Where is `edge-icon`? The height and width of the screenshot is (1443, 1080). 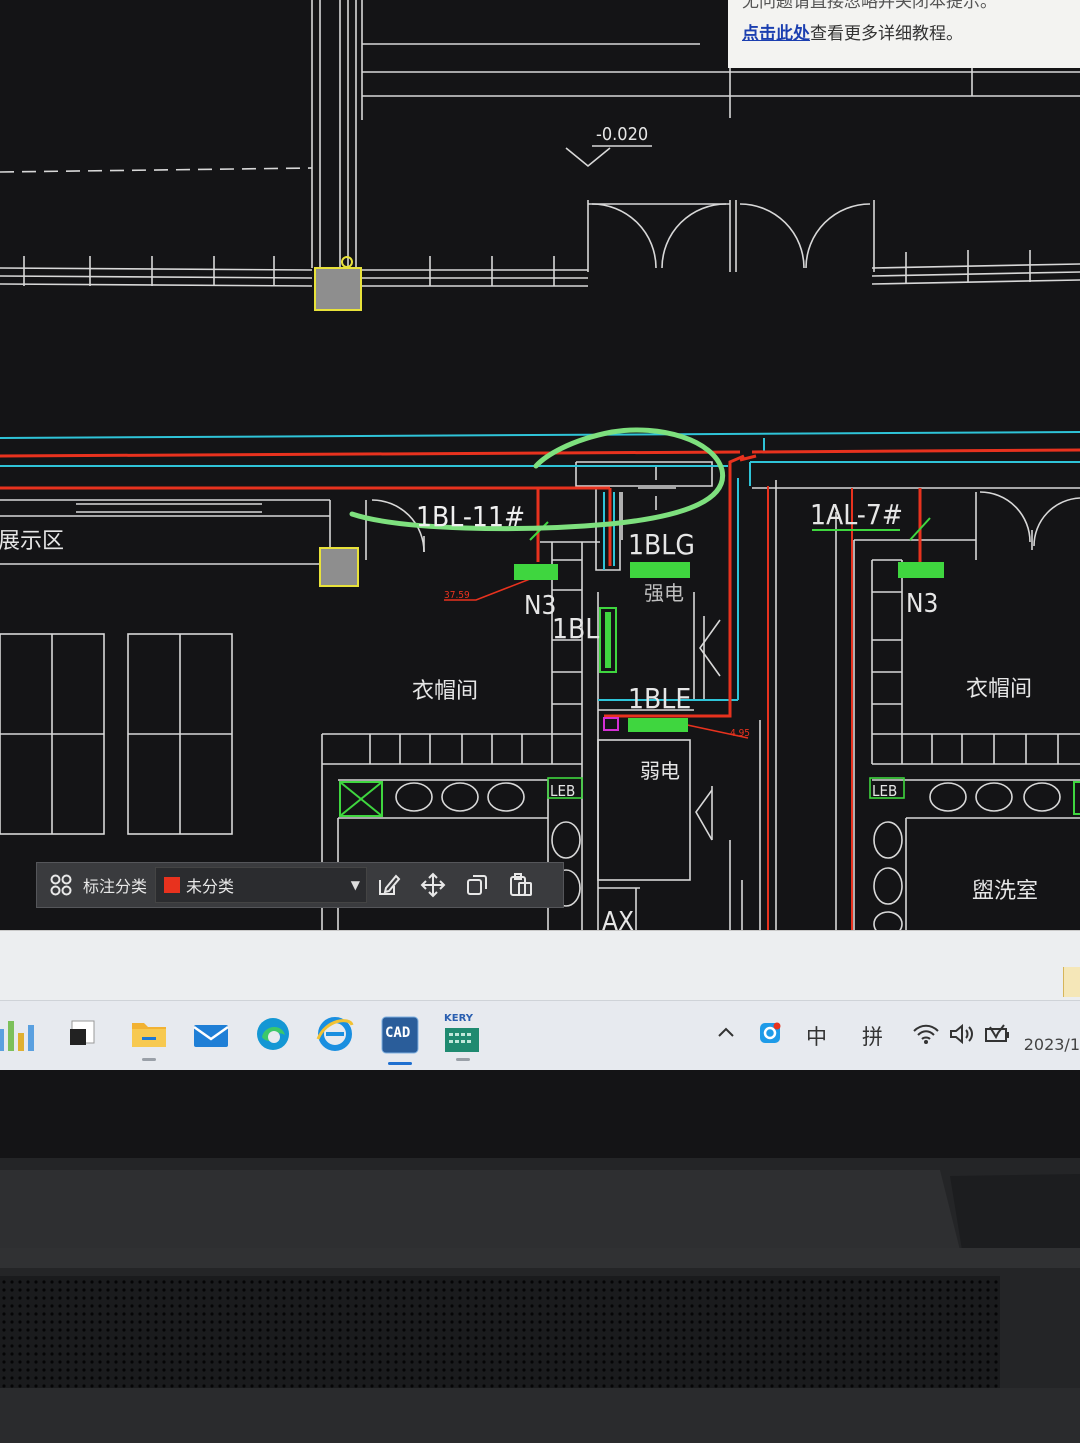 edge-icon is located at coordinates (273, 1034).